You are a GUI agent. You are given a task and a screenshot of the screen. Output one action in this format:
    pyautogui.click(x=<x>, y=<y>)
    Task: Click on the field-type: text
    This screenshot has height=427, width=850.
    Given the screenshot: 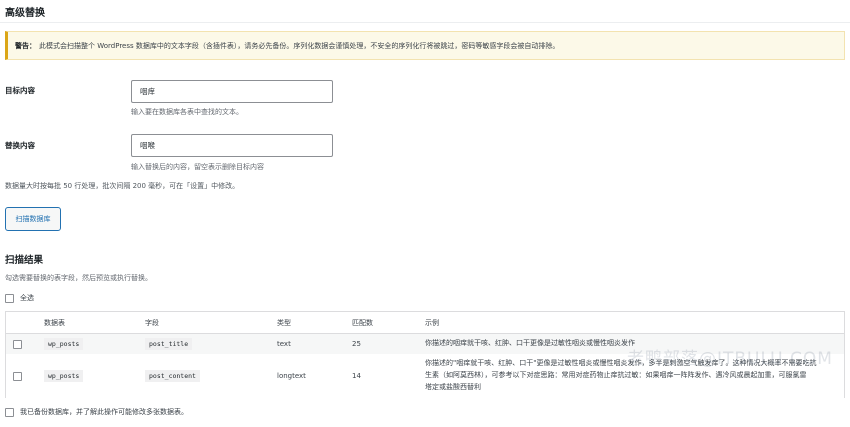 What is the action you would take?
    pyautogui.click(x=284, y=344)
    